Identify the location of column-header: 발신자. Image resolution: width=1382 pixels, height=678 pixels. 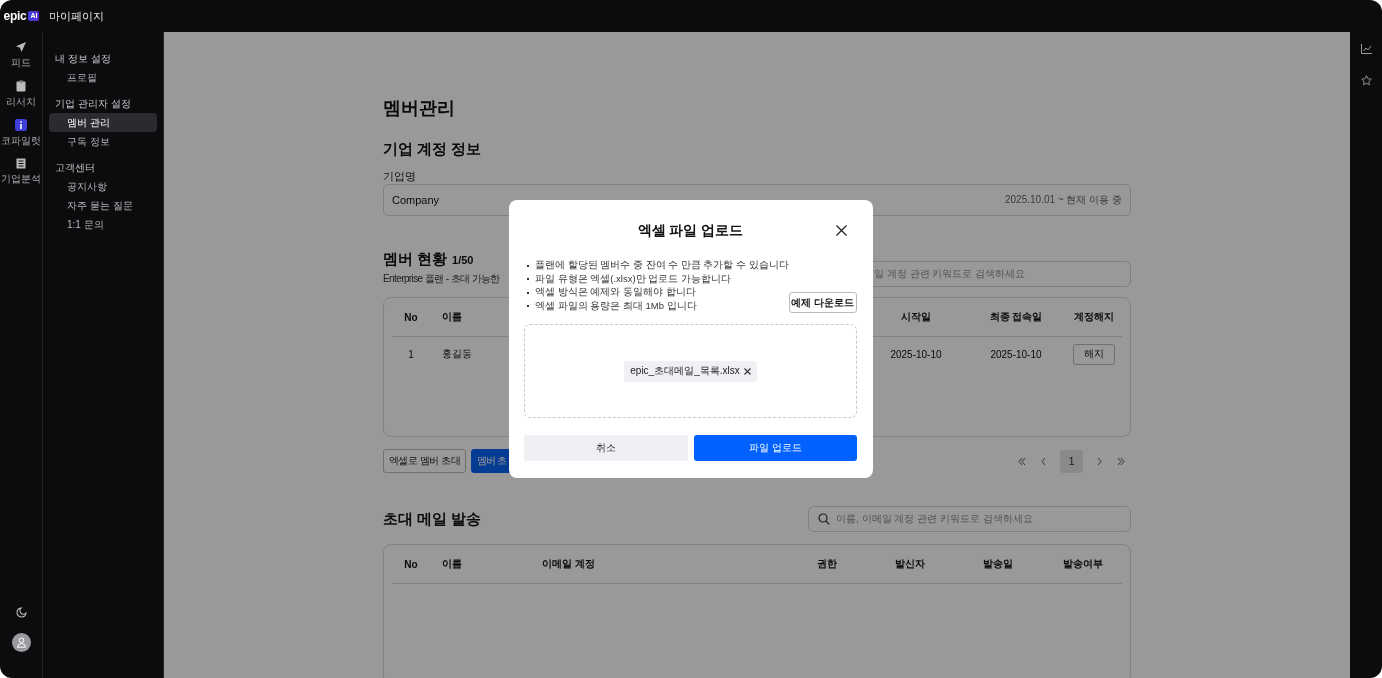
(910, 564).